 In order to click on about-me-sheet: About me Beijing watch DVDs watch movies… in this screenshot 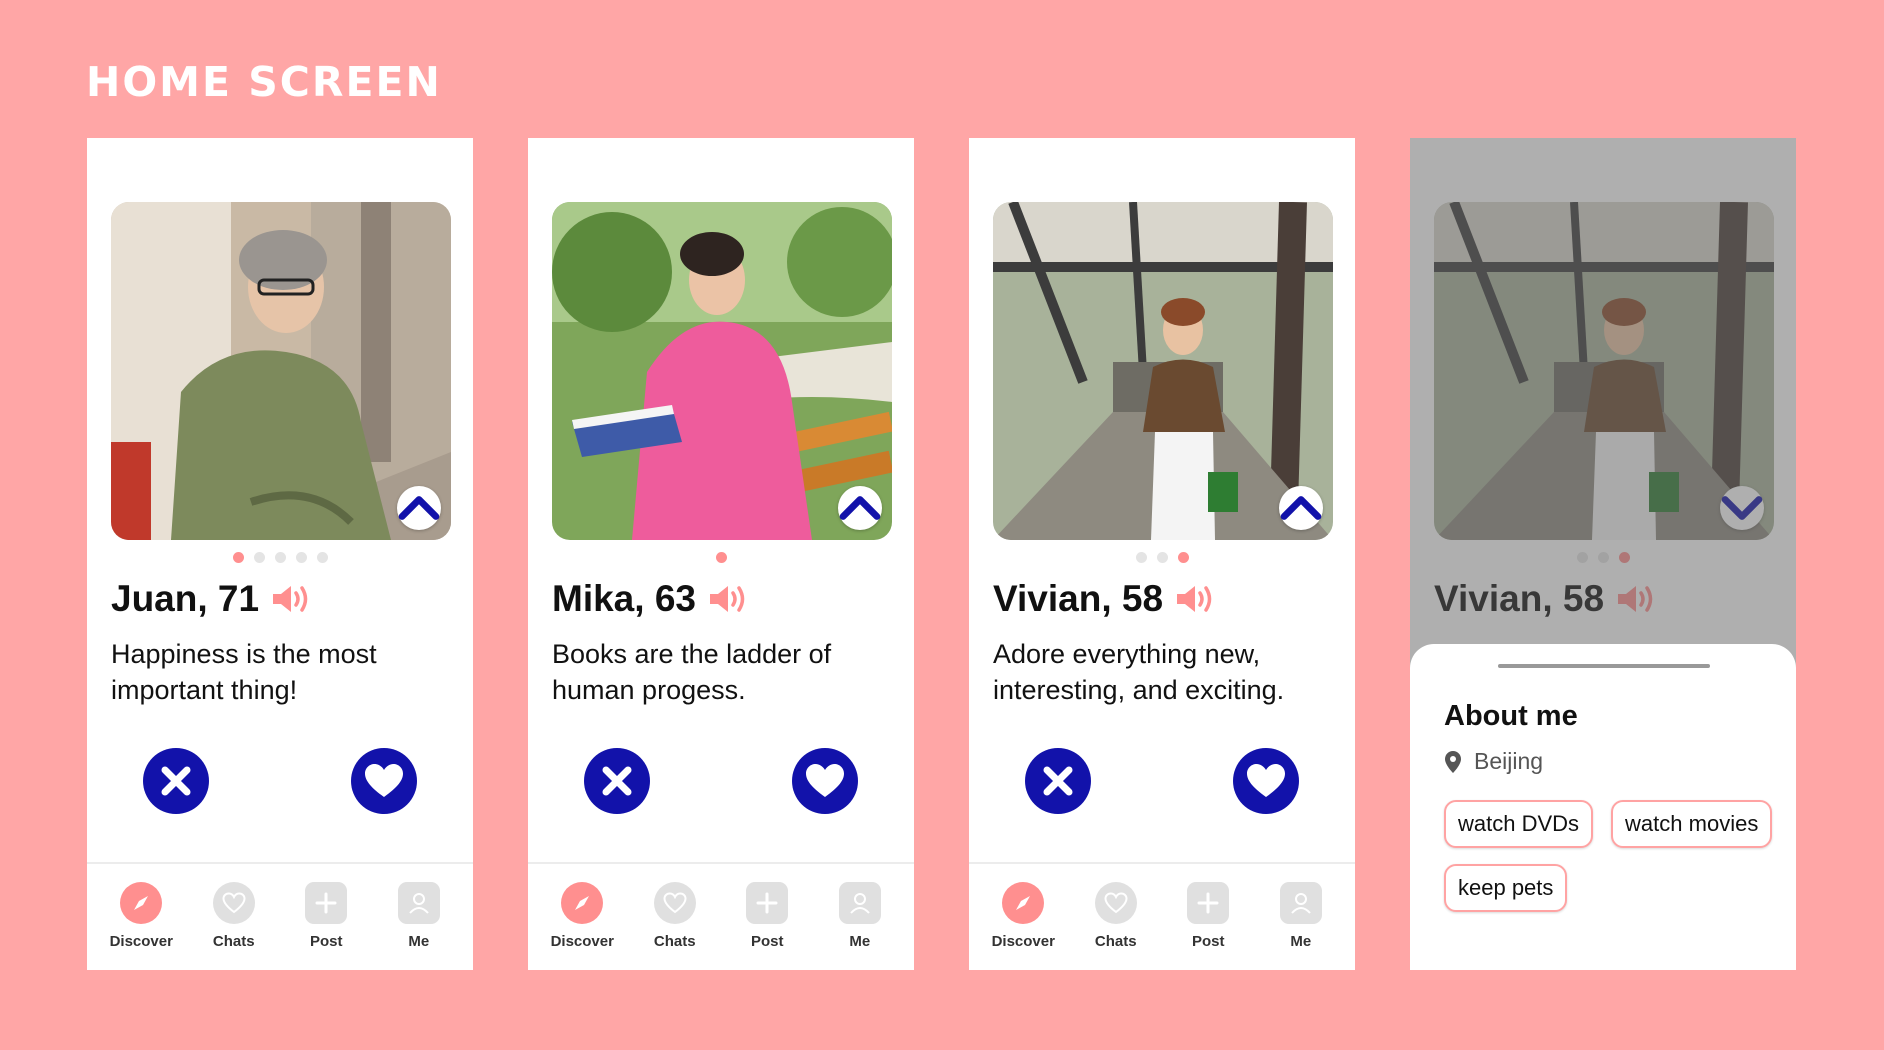, I will do `click(1603, 807)`.